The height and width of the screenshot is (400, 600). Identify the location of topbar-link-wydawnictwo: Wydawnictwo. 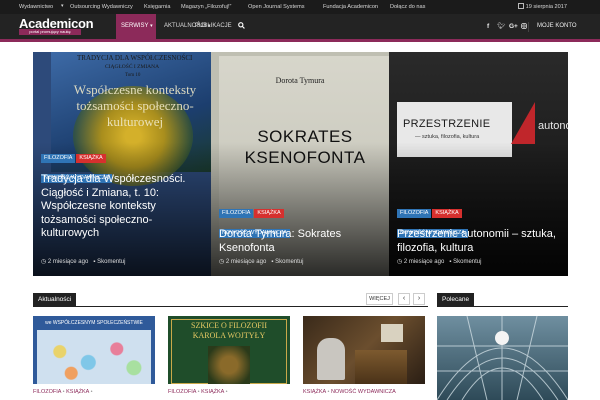
(36, 7).